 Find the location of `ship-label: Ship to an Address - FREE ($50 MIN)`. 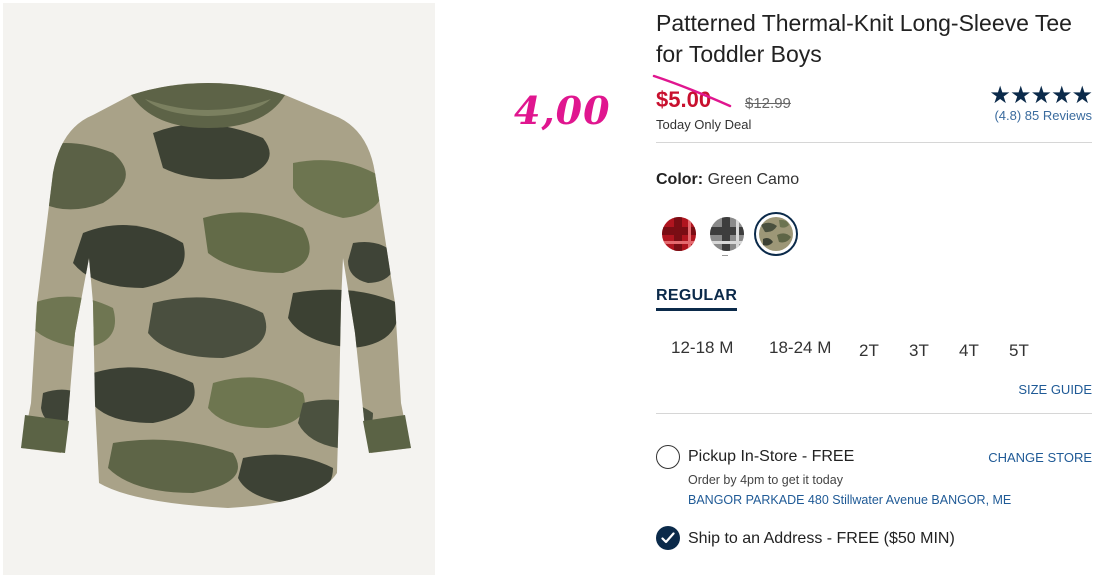

ship-label: Ship to an Address - FREE ($50 MIN) is located at coordinates (821, 538).